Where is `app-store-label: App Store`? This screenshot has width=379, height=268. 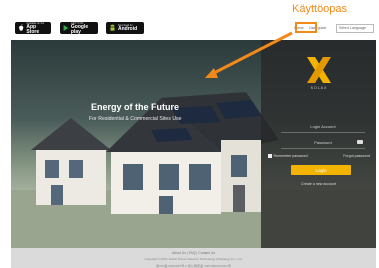 app-store-label: App Store is located at coordinates (33, 29).